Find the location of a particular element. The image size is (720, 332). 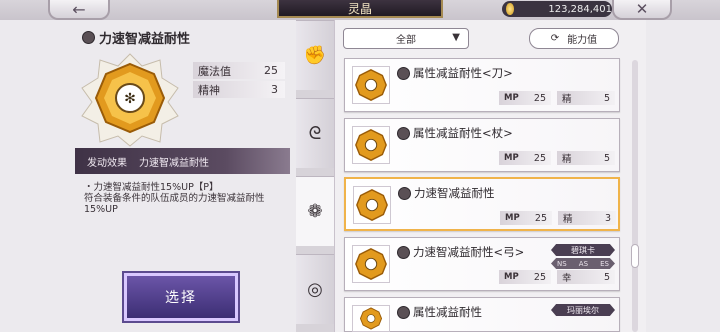

effect-bar: 发动效果 力速智减益耐性 is located at coordinates (182, 161).